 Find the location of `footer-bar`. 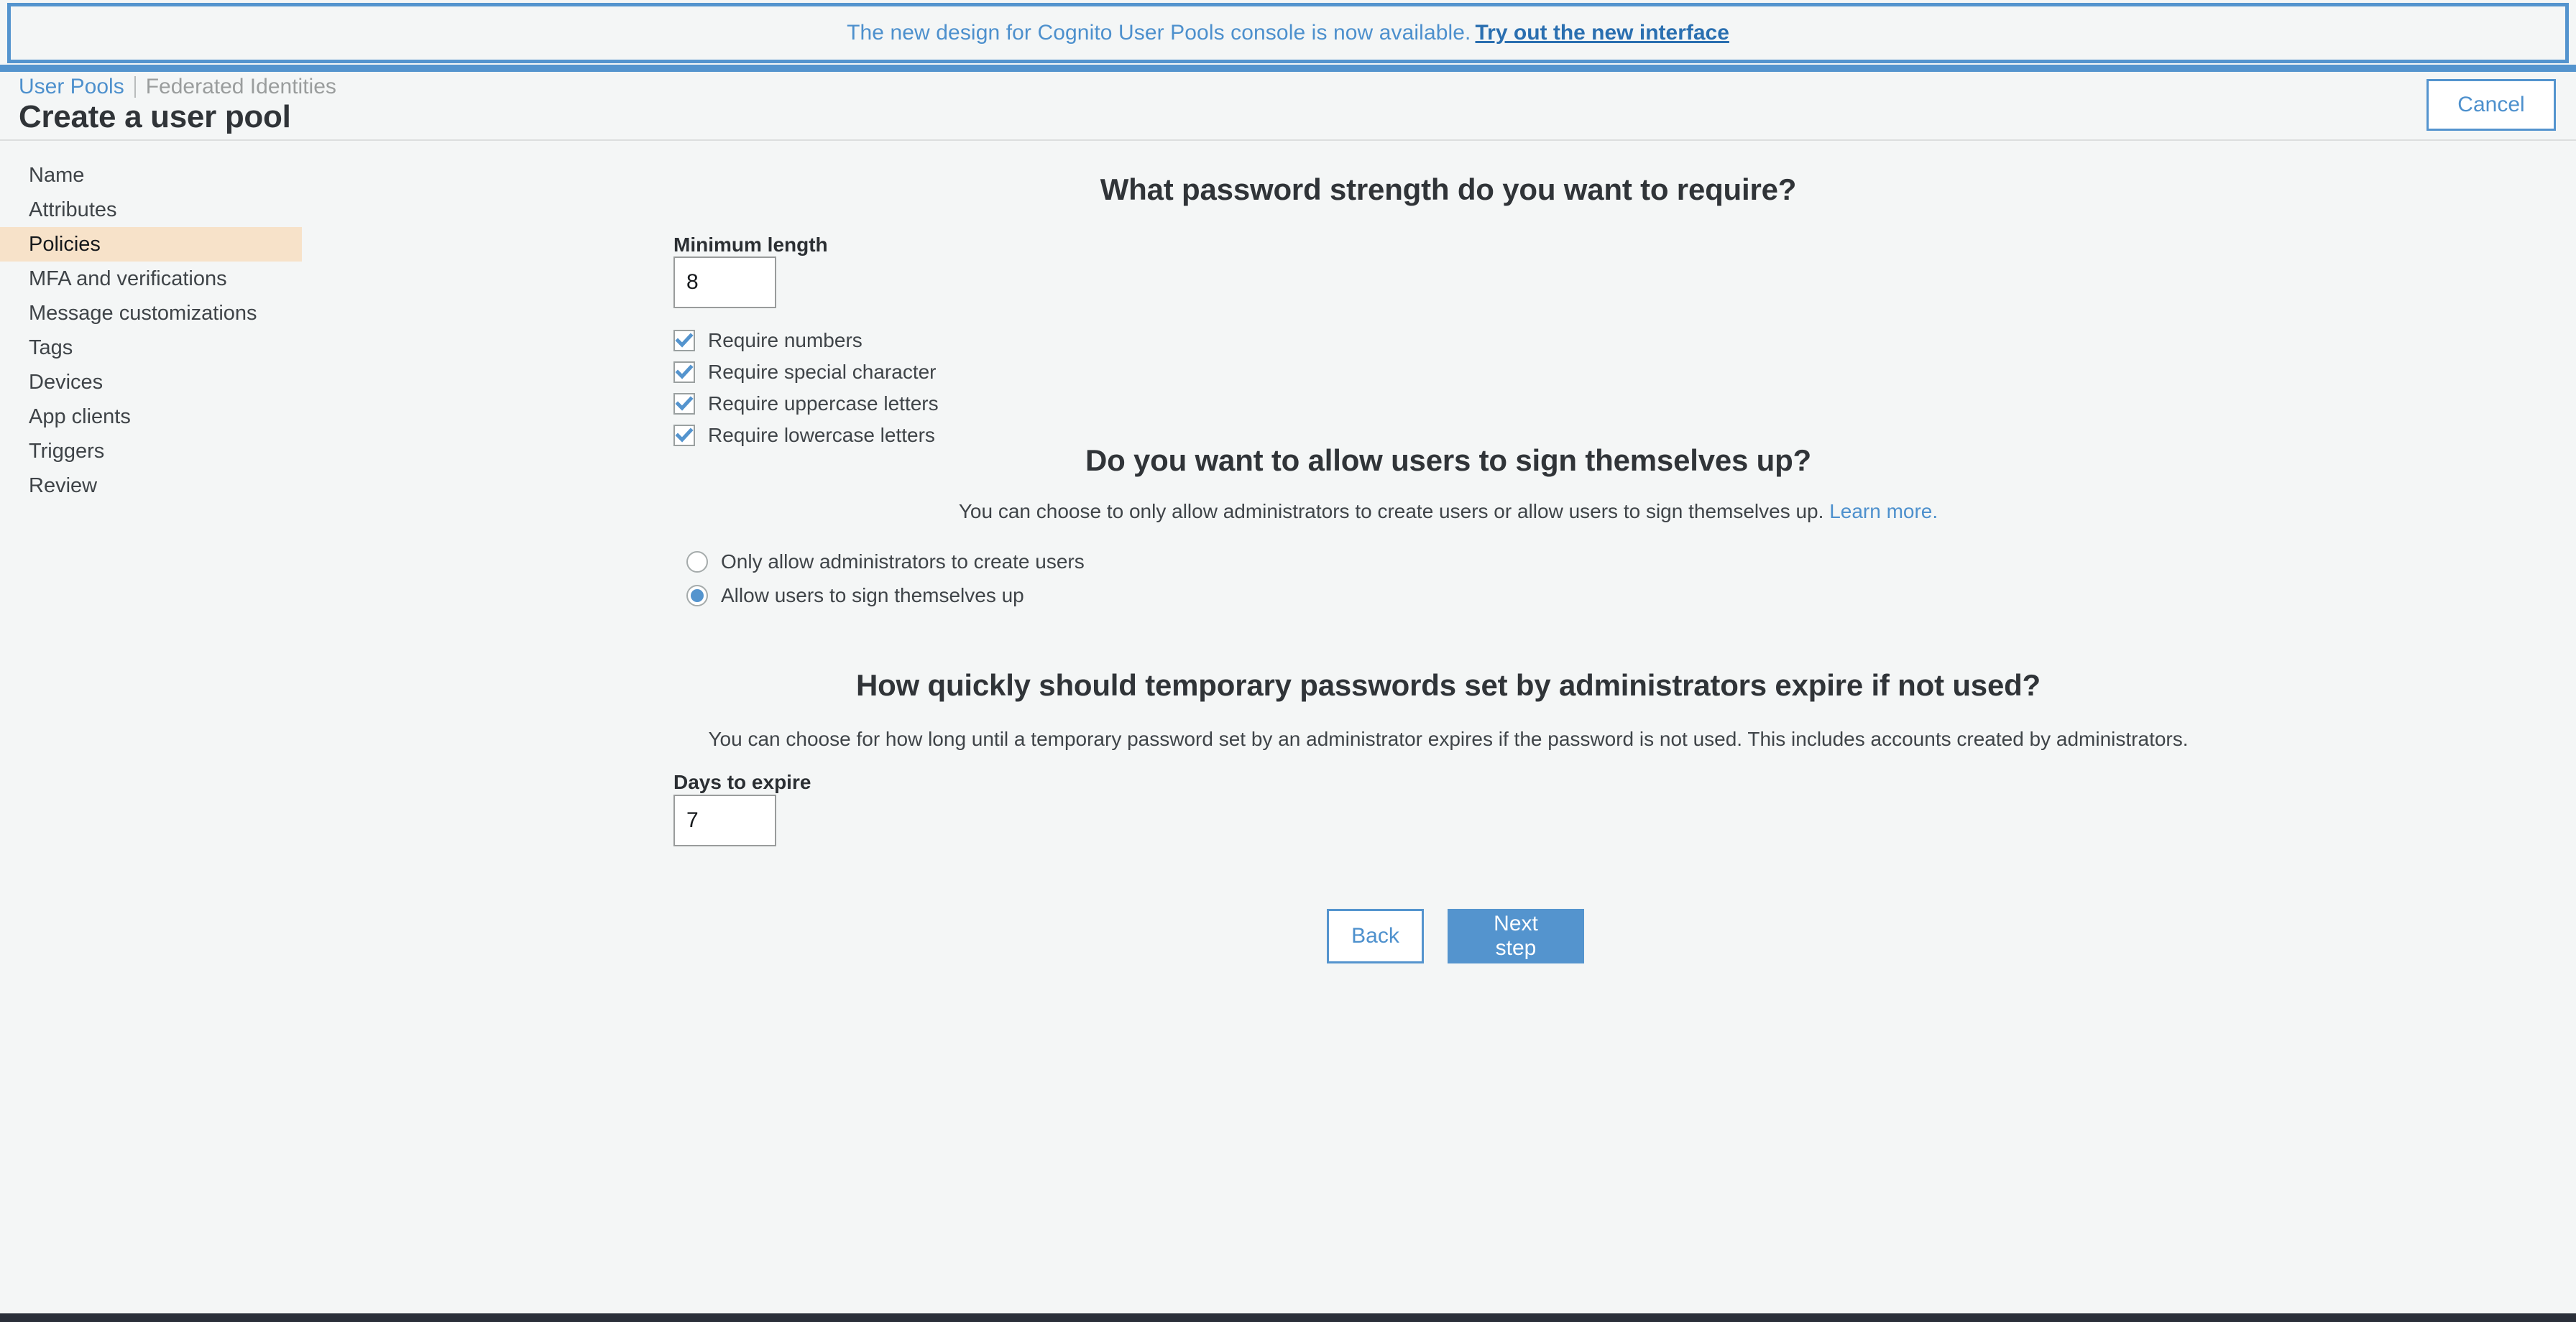

footer-bar is located at coordinates (1288, 1317).